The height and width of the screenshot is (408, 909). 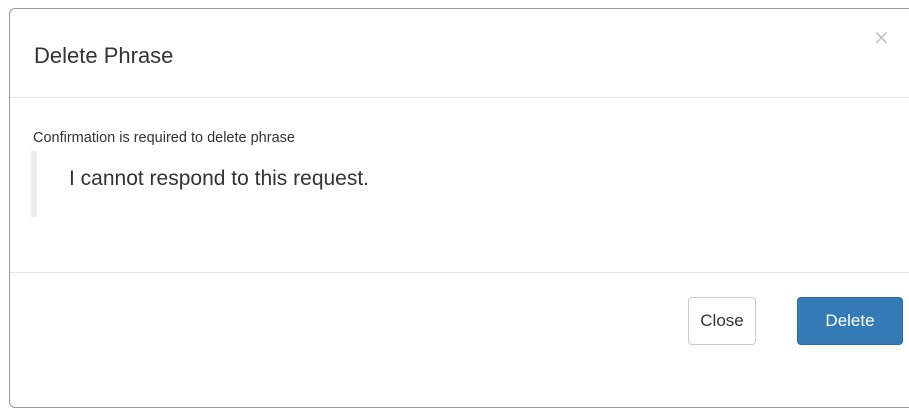 What do you see at coordinates (881, 37) in the screenshot?
I see `close-icon: ×` at bounding box center [881, 37].